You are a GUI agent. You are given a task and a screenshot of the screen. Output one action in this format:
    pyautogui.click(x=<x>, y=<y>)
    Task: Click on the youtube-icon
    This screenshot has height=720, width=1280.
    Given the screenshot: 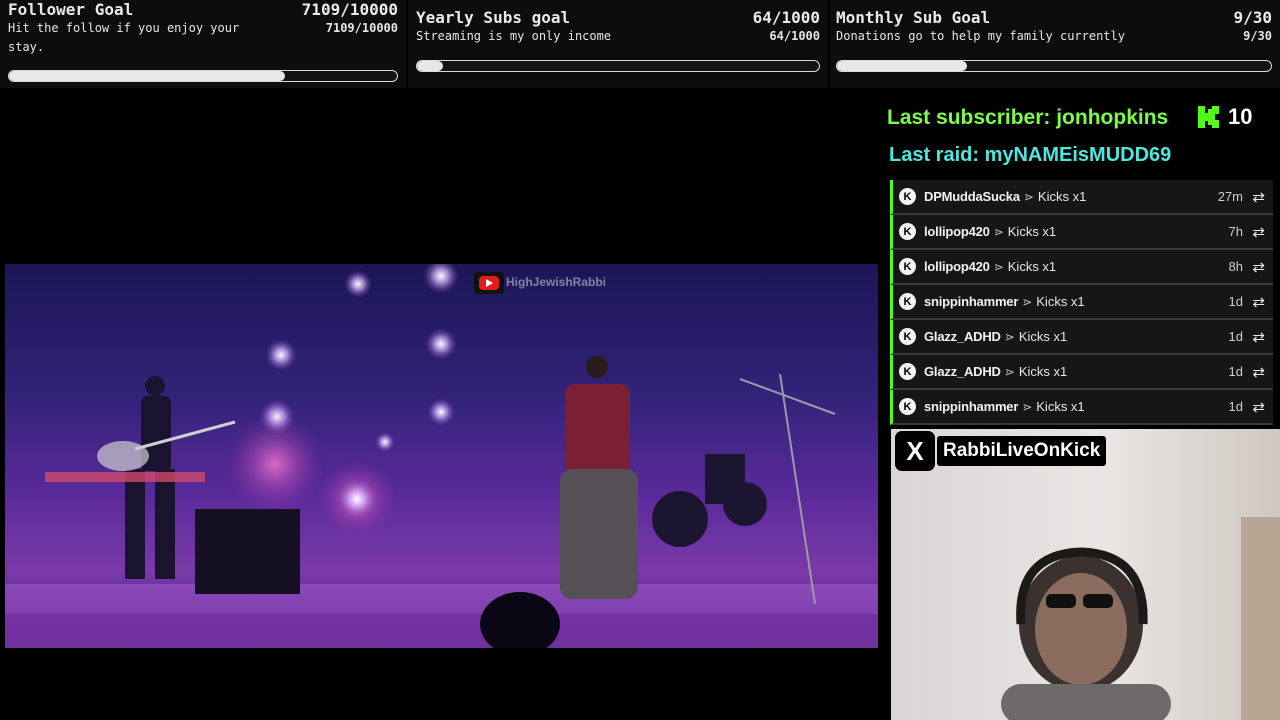 What is the action you would take?
    pyautogui.click(x=489, y=283)
    